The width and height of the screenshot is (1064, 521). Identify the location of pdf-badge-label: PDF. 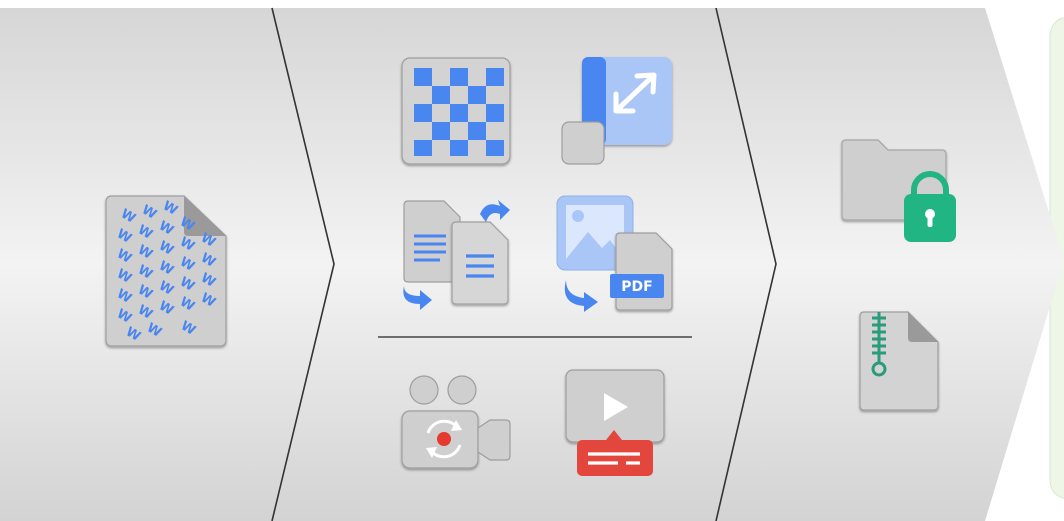
(636, 287).